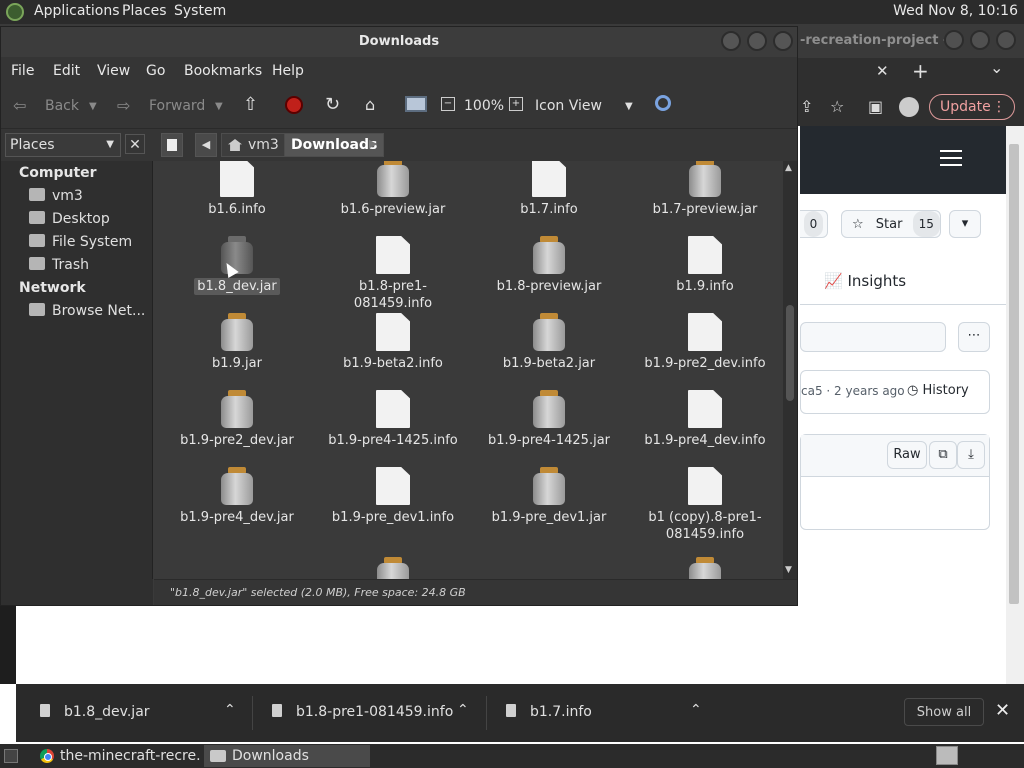  I want to click on insights-tab: 📈 Insights, so click(865, 281).